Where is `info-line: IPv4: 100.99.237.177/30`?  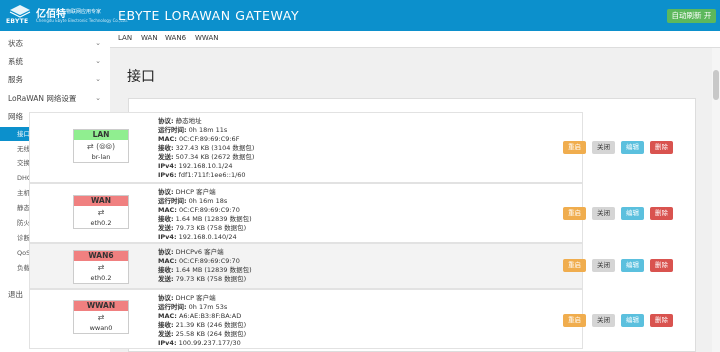
info-line: IPv4: 100.99.237.177/30 is located at coordinates (202, 343).